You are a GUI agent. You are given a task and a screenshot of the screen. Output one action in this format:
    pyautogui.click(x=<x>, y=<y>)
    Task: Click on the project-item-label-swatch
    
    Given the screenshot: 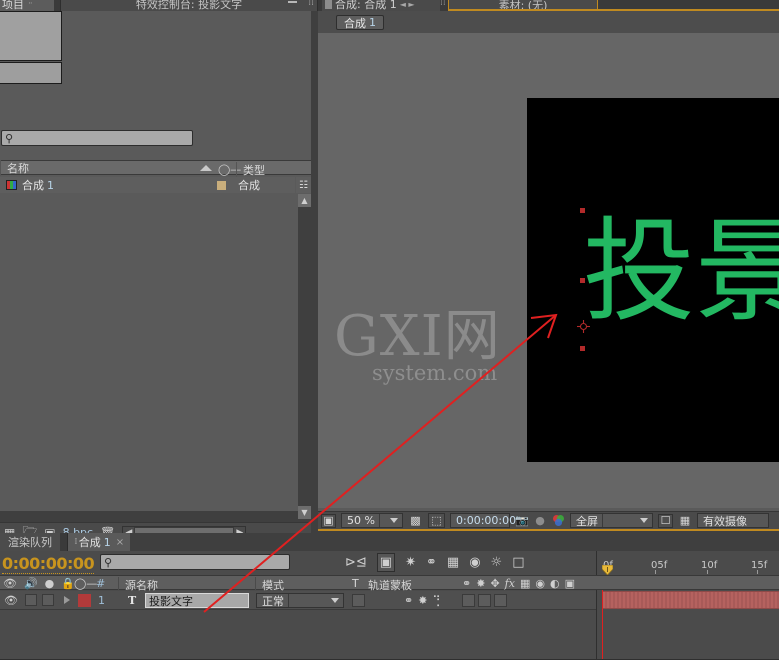 What is the action you would take?
    pyautogui.click(x=221, y=185)
    